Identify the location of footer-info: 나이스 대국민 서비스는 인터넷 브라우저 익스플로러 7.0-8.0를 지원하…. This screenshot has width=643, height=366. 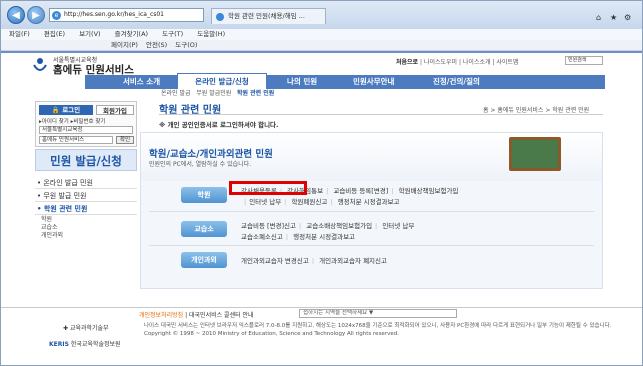
(379, 330).